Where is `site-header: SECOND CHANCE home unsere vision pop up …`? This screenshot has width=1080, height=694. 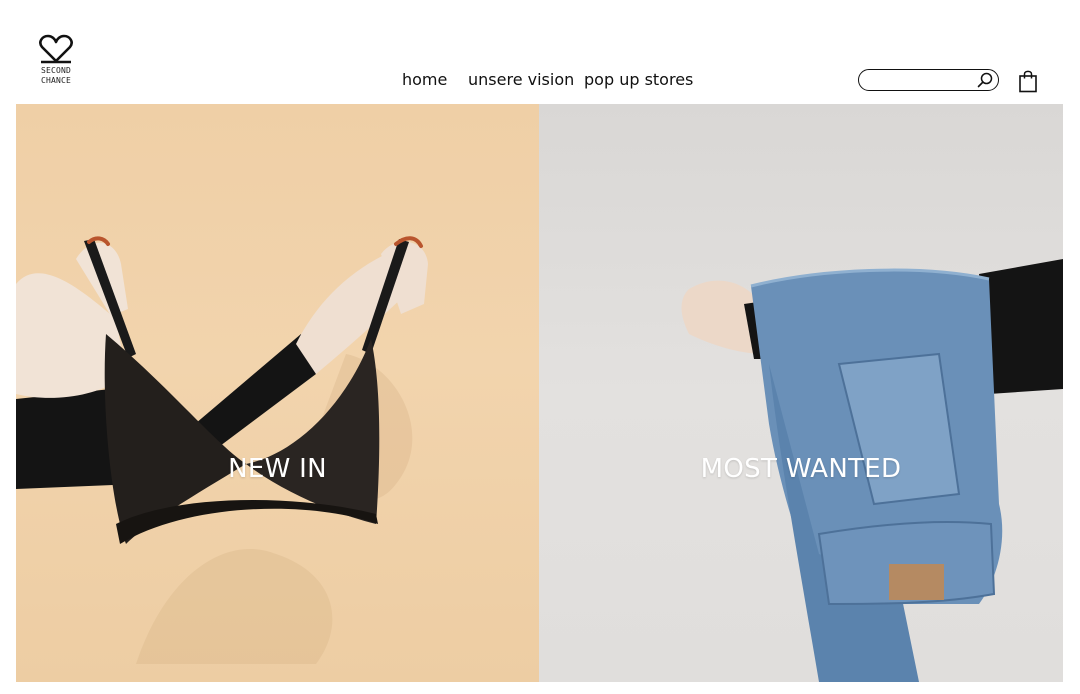 site-header: SECOND CHANCE home unsere vision pop up … is located at coordinates (540, 52).